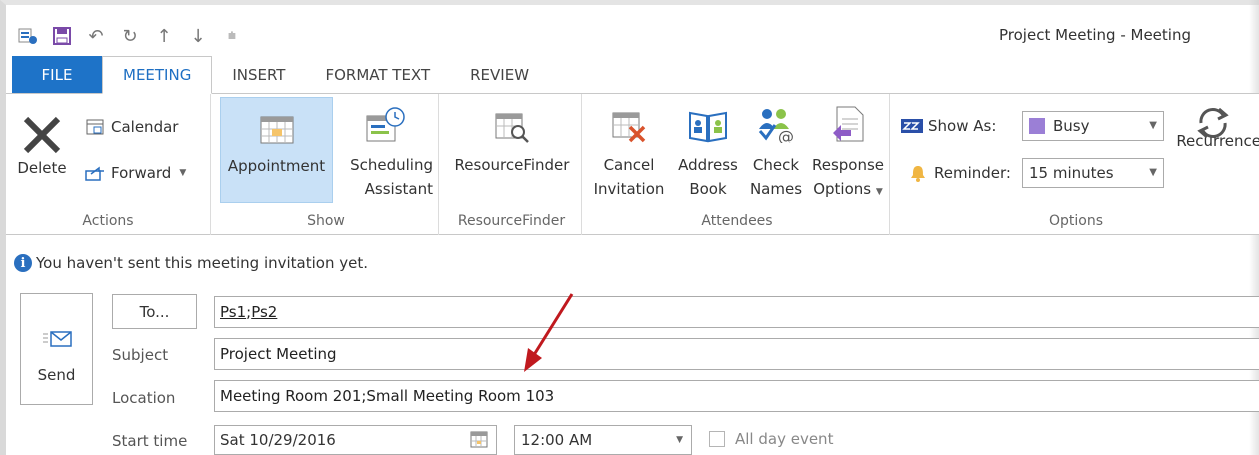  Describe the element at coordinates (1095, 35) in the screenshot. I see `window-title: Project Meeting - Meeting` at that location.